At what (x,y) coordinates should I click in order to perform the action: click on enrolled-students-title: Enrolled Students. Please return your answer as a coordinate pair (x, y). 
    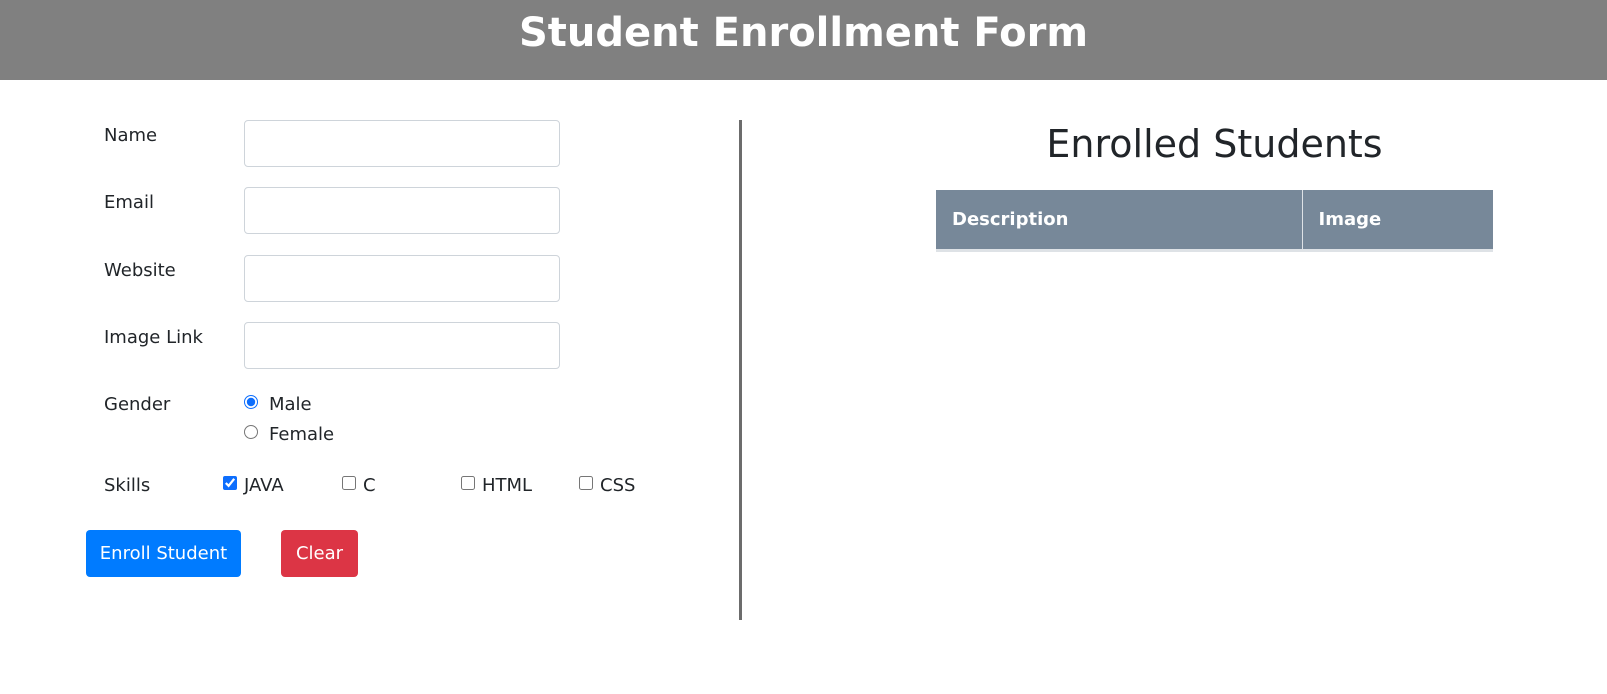
    Looking at the image, I should click on (1214, 144).